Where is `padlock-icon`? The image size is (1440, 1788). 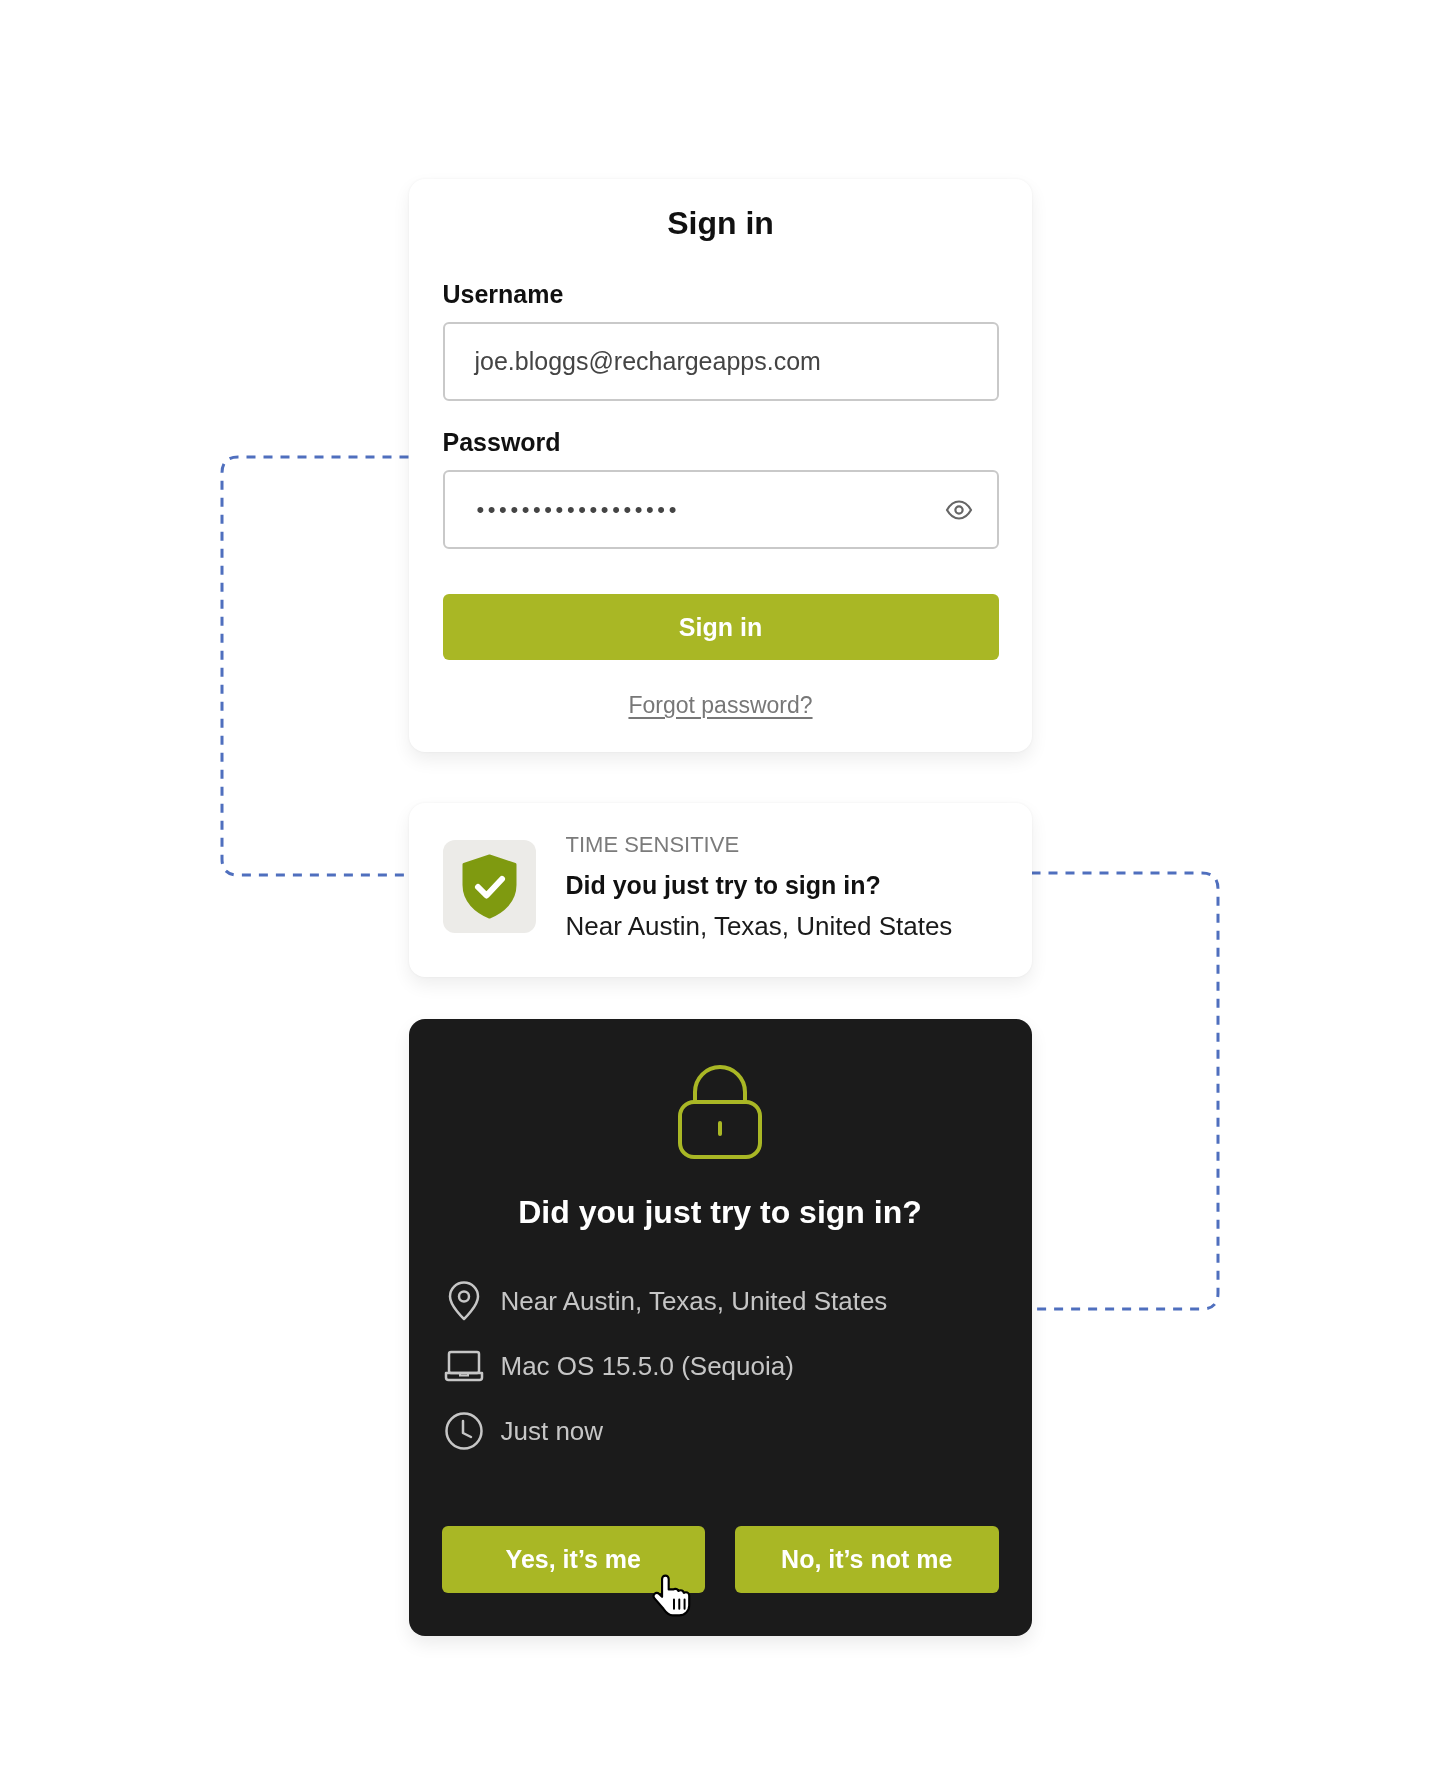 padlock-icon is located at coordinates (720, 1112).